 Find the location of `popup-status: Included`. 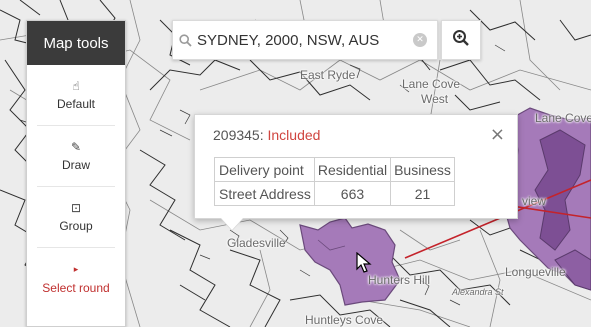

popup-status: Included is located at coordinates (294, 135).